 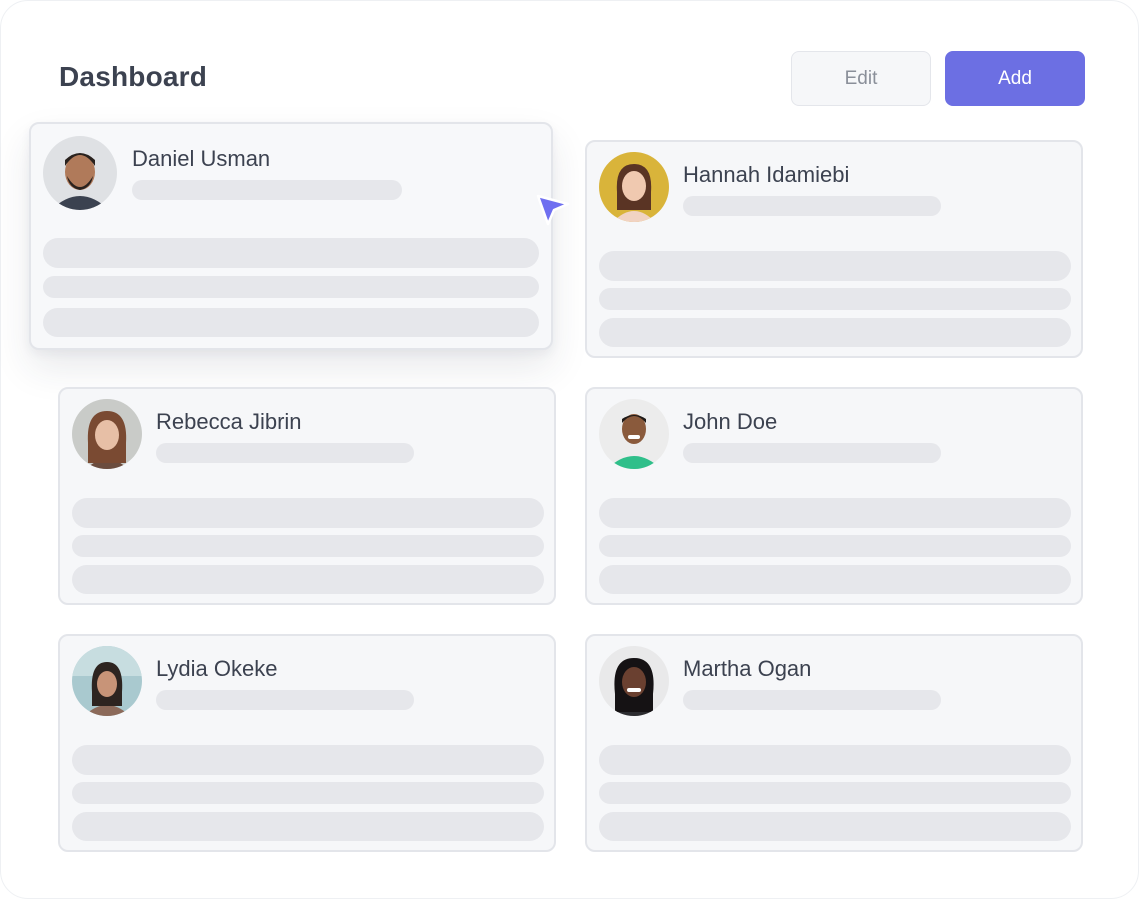 I want to click on profile-card-hannah-idamiebi: Hannah Idamiebi, so click(x=834, y=249).